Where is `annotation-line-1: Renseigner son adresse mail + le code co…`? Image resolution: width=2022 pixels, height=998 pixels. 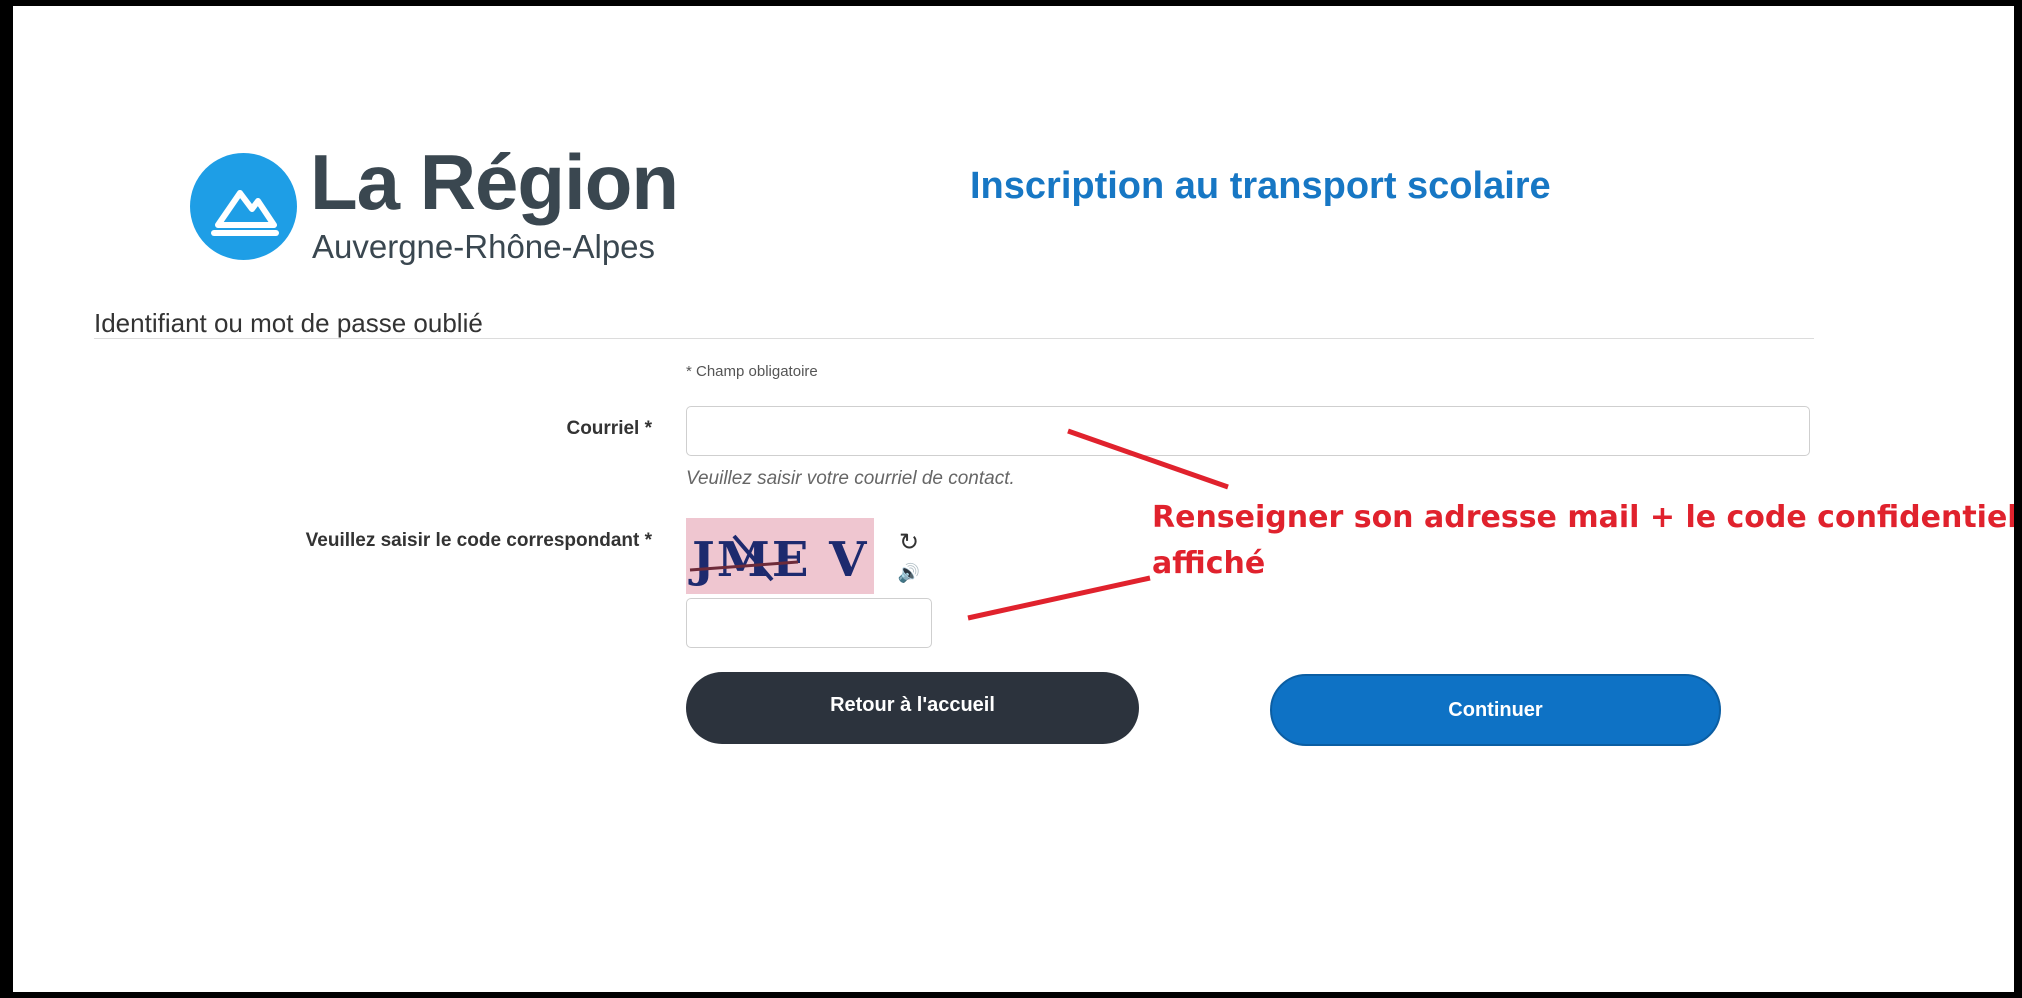
annotation-line-1: Renseigner son adresse mail + le code co… is located at coordinates (1585, 517).